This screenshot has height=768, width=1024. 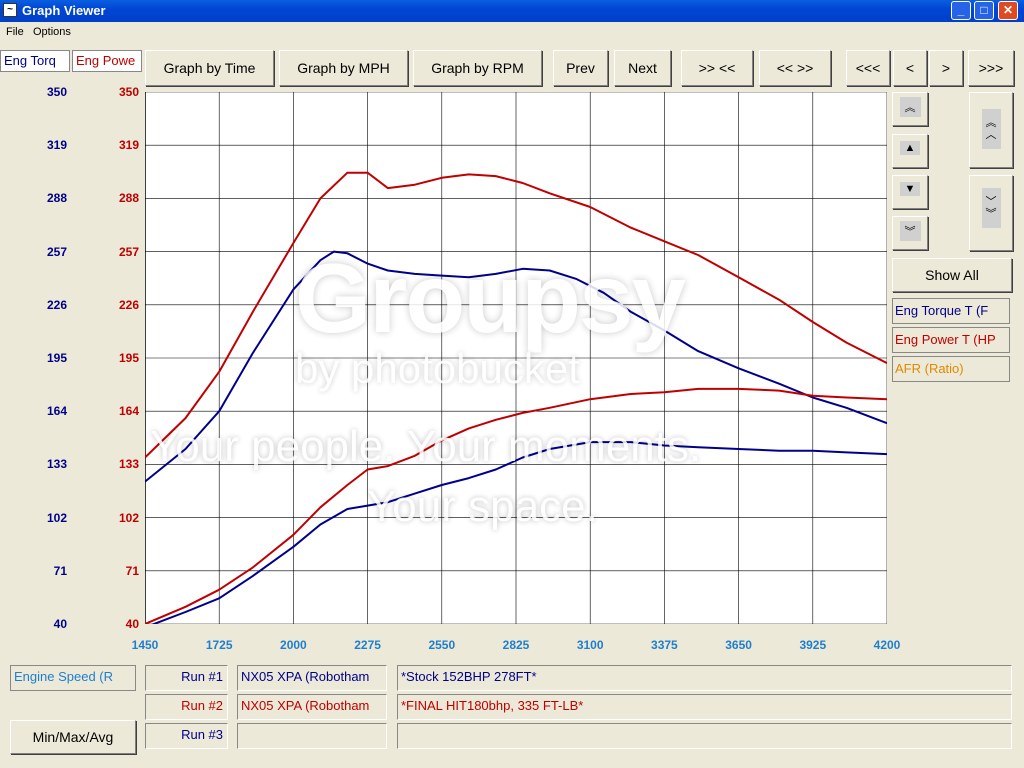 I want to click on window-title: Graph Viewer, so click(x=64, y=10).